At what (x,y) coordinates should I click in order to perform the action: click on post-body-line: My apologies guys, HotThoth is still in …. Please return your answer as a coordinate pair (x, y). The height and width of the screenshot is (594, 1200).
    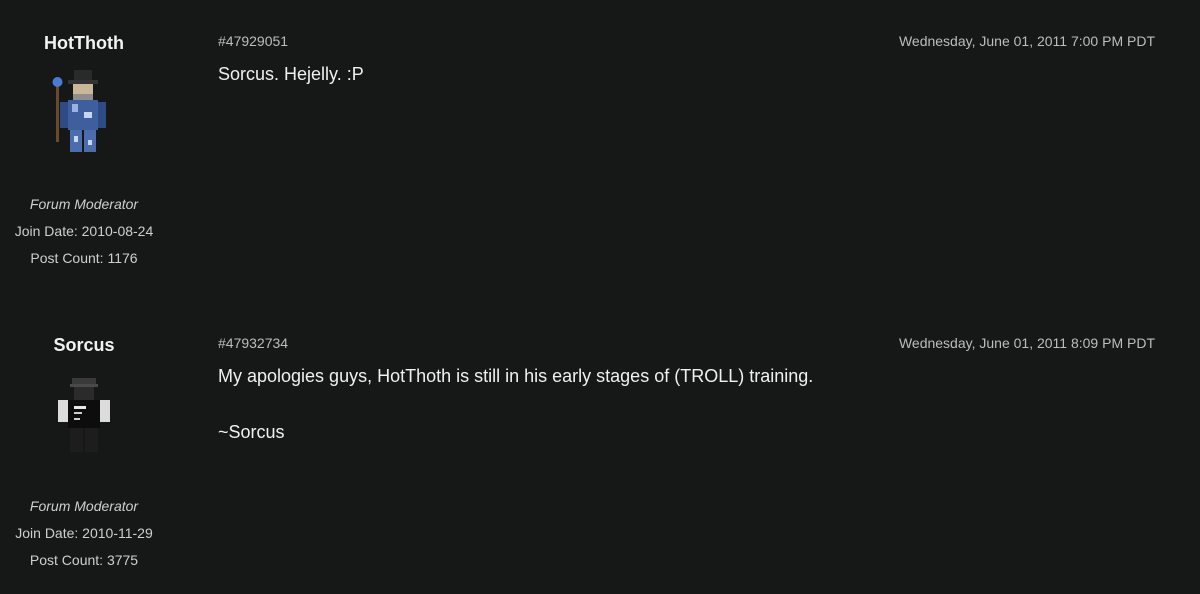
    Looking at the image, I should click on (516, 376).